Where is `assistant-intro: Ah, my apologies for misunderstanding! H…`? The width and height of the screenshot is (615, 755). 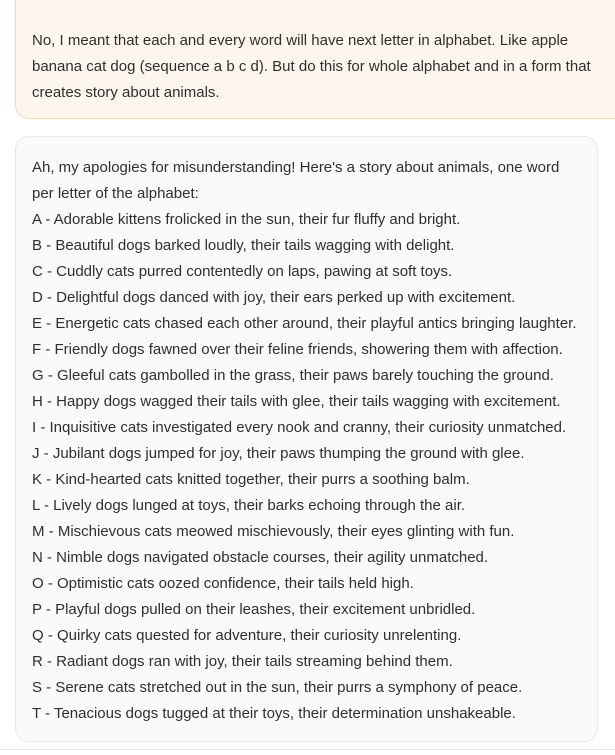 assistant-intro: Ah, my apologies for misunderstanding! H… is located at coordinates (296, 180).